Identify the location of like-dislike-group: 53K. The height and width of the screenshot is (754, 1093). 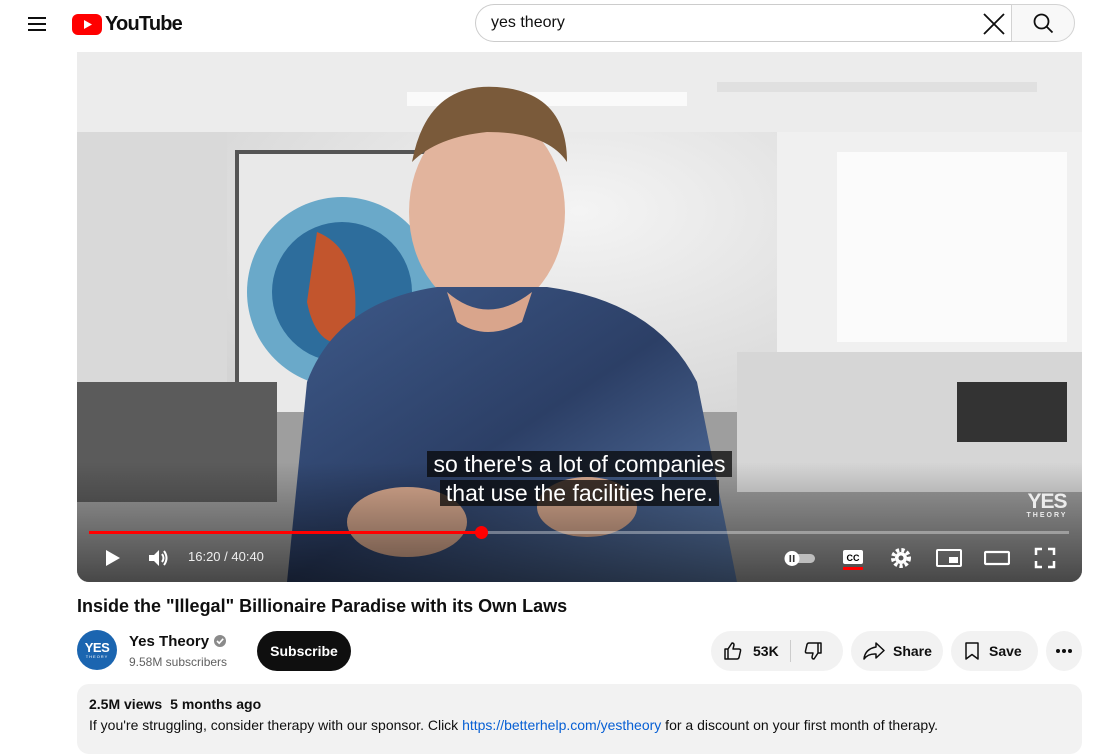
(777, 651).